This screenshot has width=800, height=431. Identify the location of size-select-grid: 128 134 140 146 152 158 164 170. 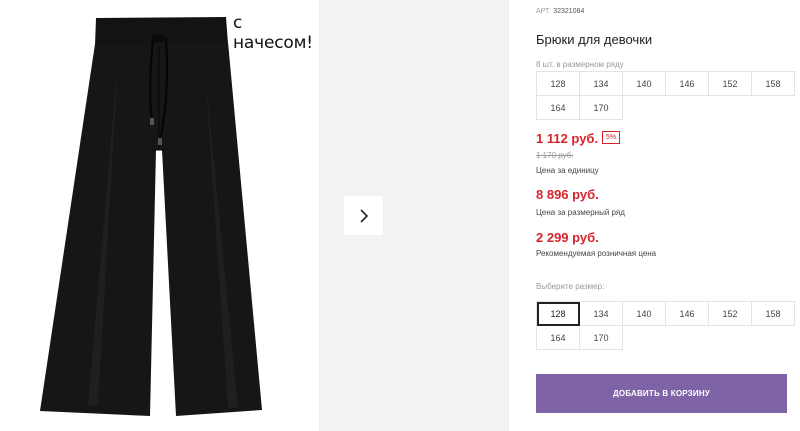
(665, 325).